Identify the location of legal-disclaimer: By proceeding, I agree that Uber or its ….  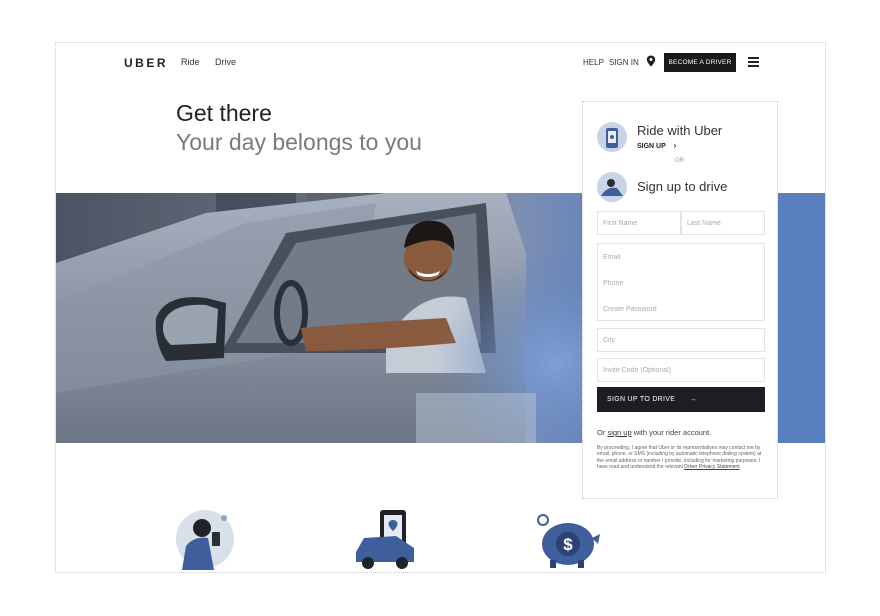
(682, 457).